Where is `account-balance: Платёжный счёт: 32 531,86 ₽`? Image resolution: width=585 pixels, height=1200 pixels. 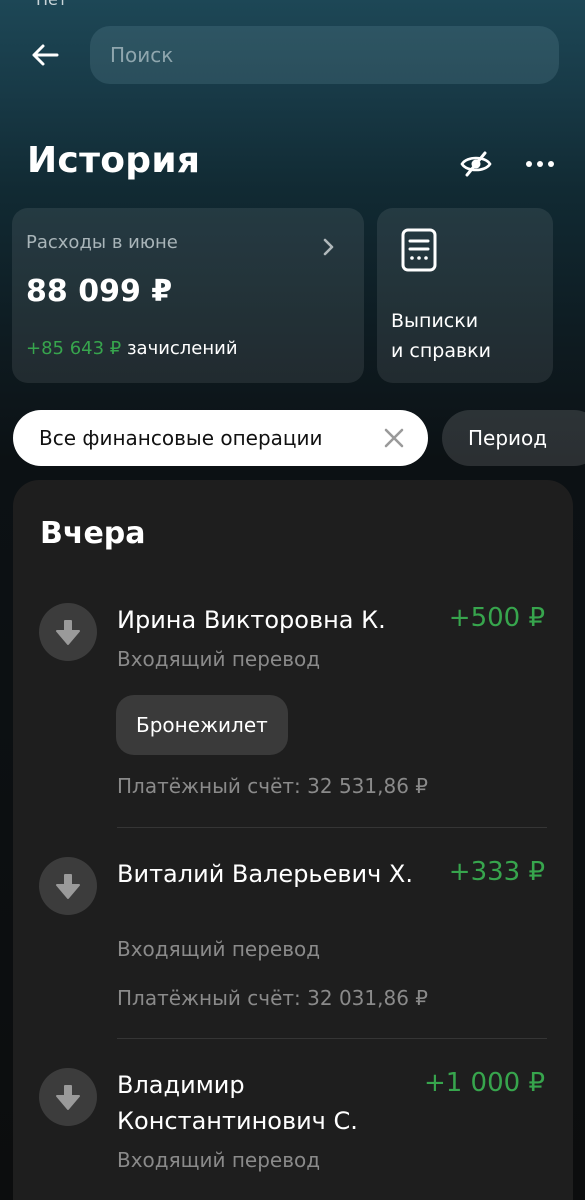
account-balance: Платёжный счёт: 32 531,86 ₽ is located at coordinates (273, 786).